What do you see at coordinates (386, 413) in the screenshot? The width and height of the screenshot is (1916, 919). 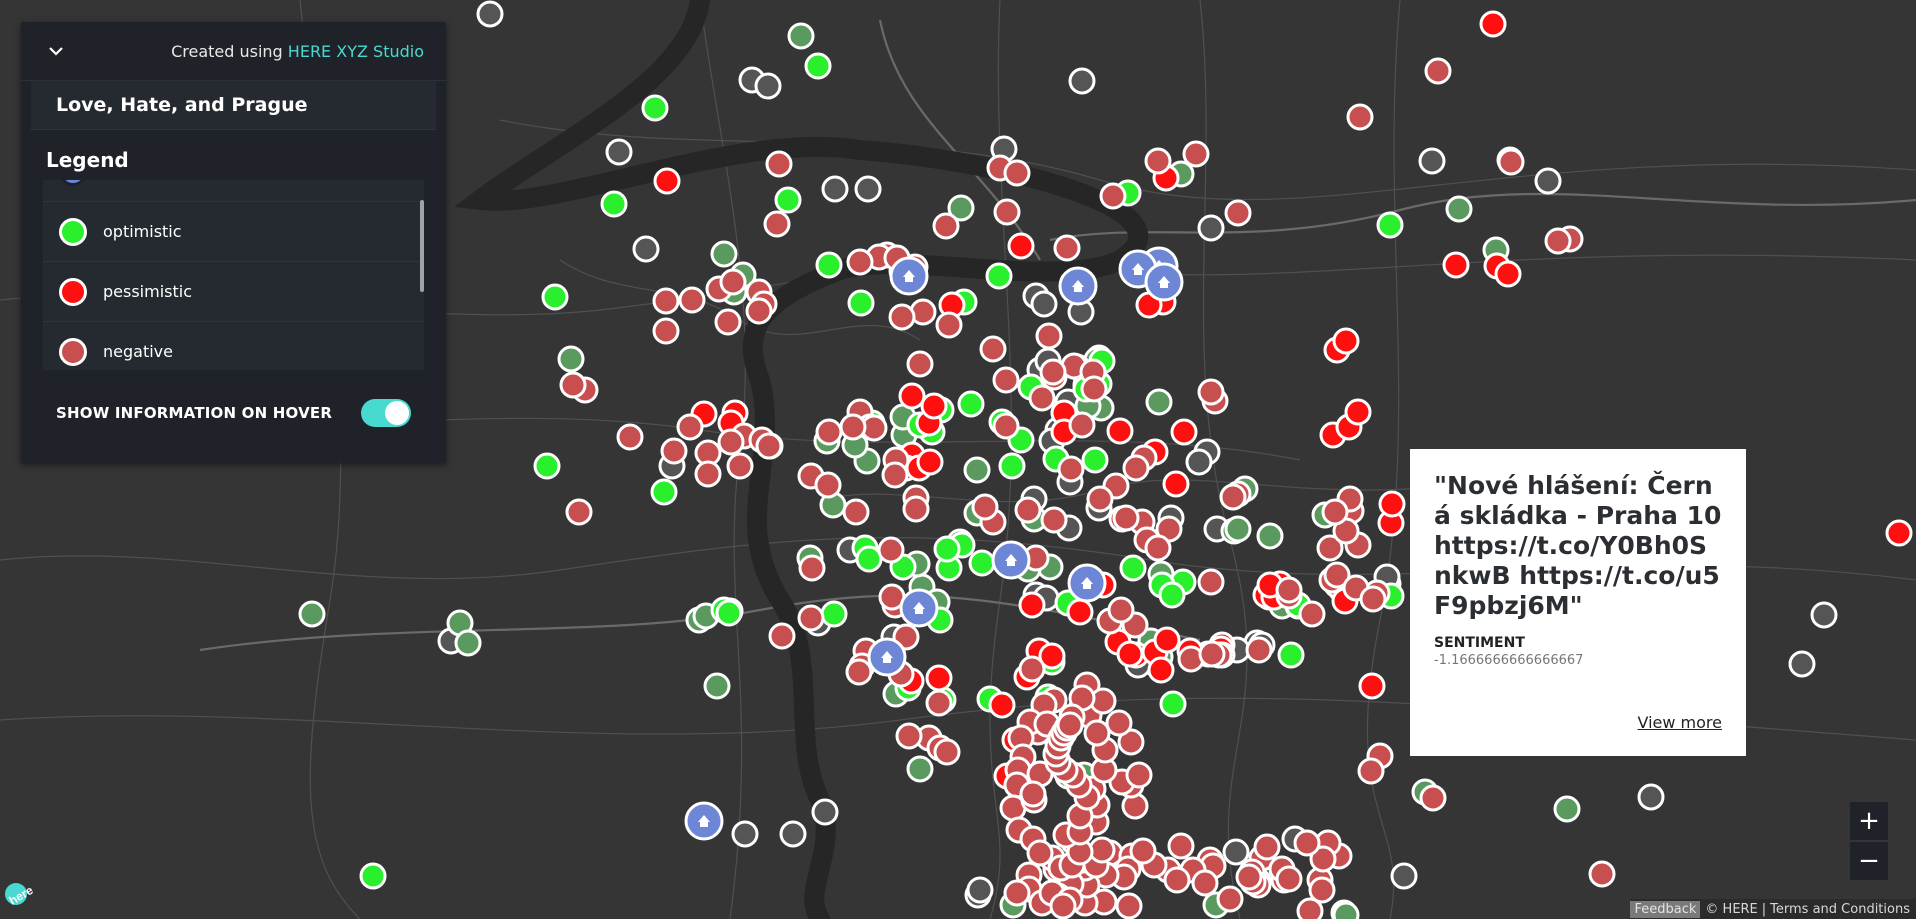 I see `hover-info-toggle` at bounding box center [386, 413].